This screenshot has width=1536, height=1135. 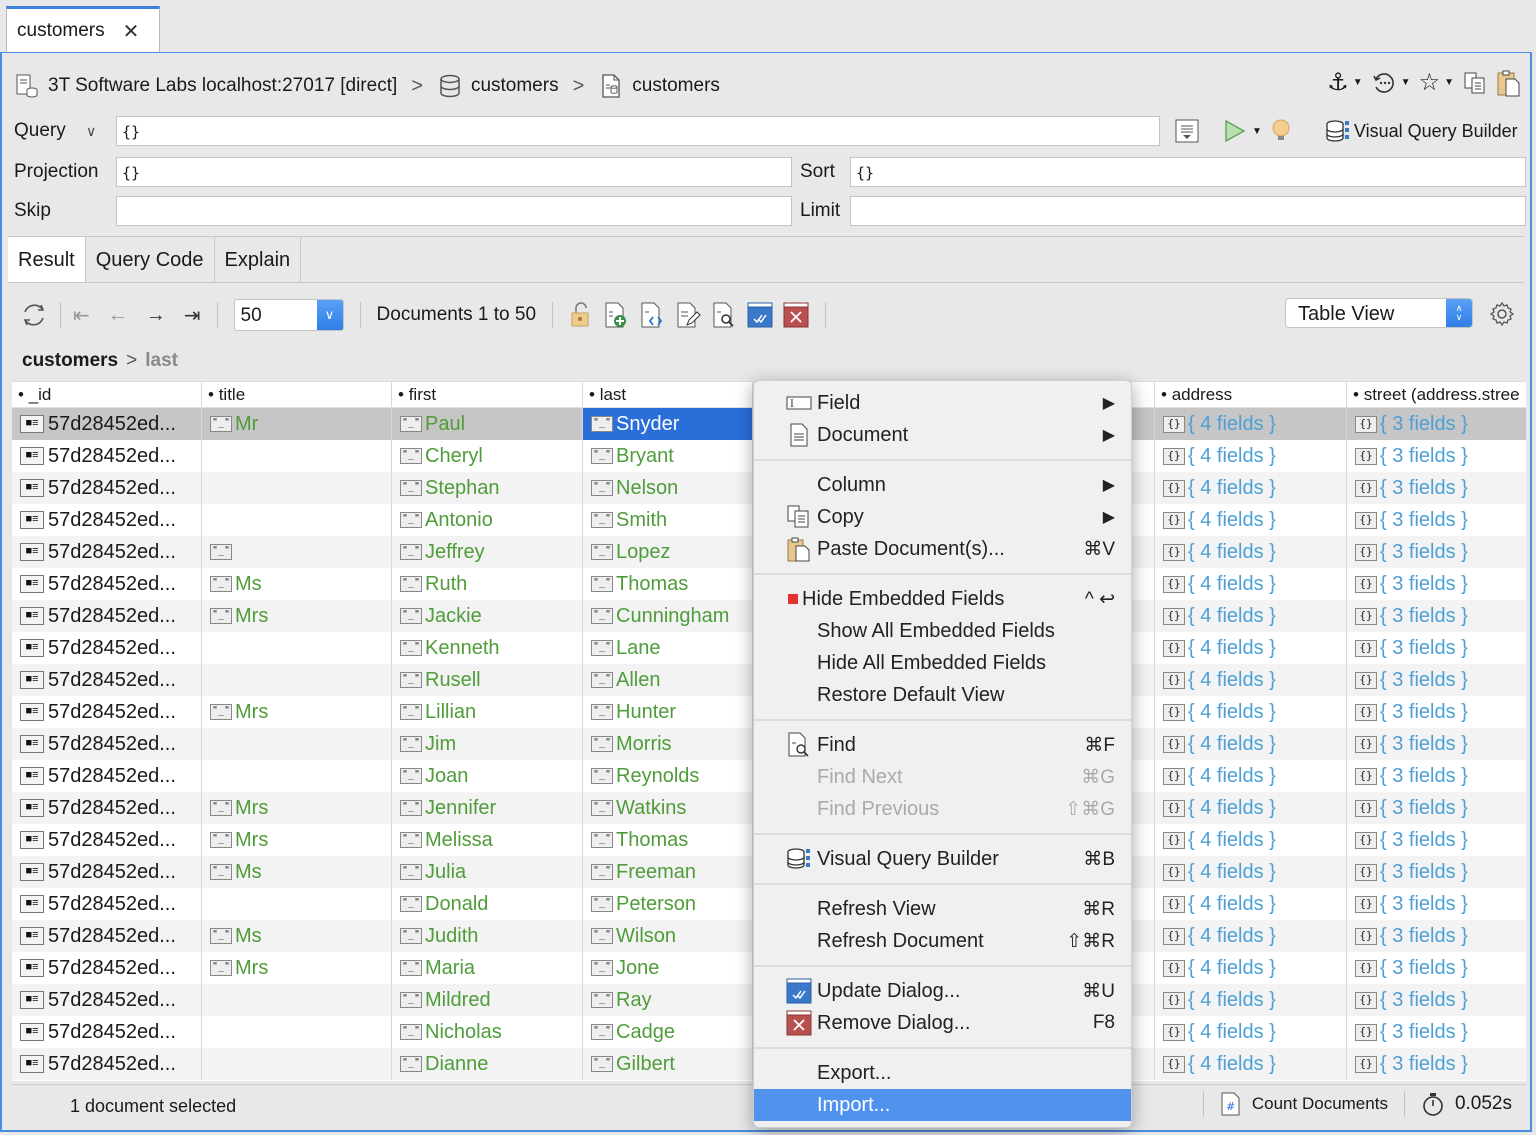 What do you see at coordinates (942, 695) in the screenshot?
I see `menu-item-restore-default-view: Restore Default View` at bounding box center [942, 695].